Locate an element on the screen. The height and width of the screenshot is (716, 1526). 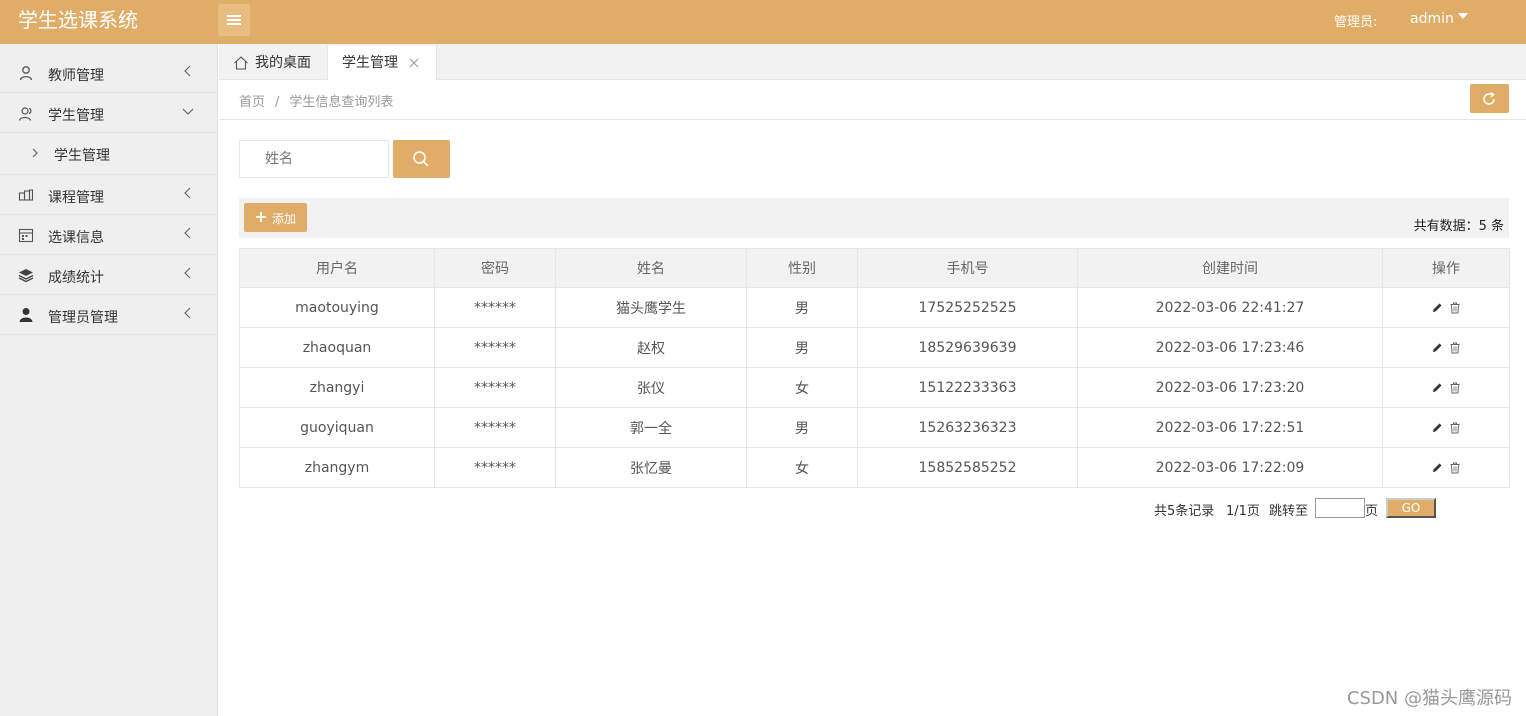
refresh-button is located at coordinates (1489, 98).